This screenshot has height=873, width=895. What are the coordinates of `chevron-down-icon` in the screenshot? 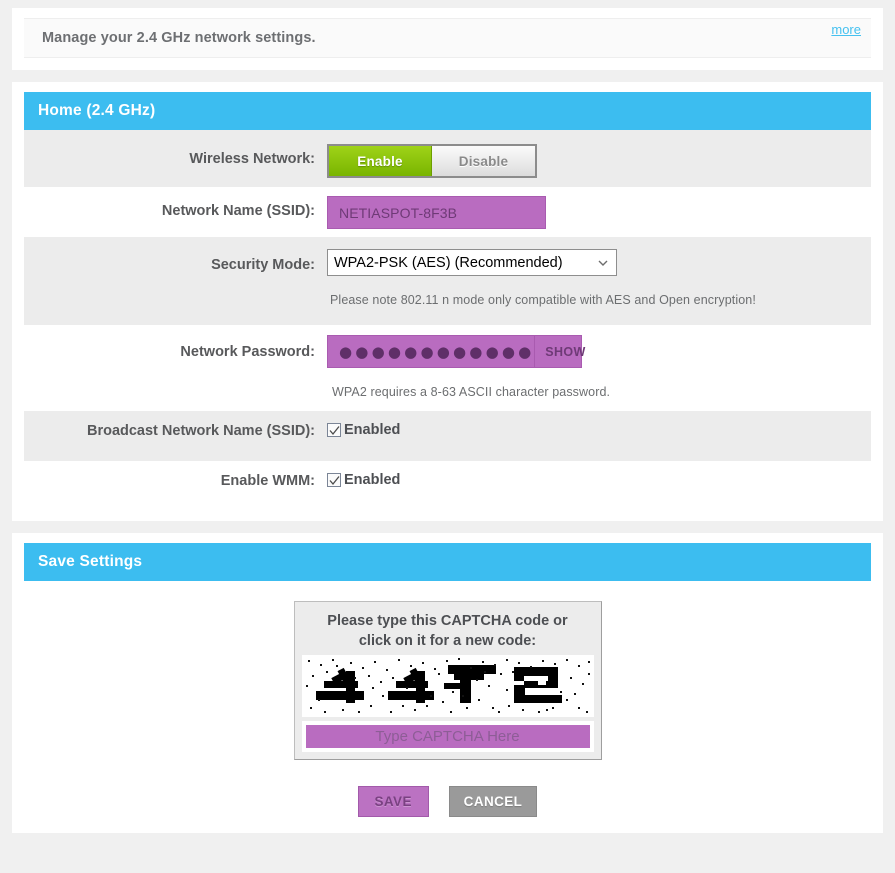 It's located at (603, 263).